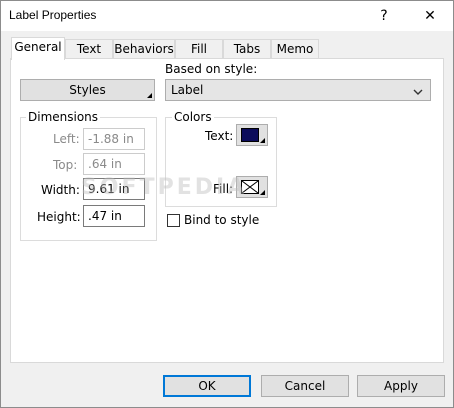 The height and width of the screenshot is (408, 454). What do you see at coordinates (211, 69) in the screenshot?
I see `based-on-style-label: Based on style:` at bounding box center [211, 69].